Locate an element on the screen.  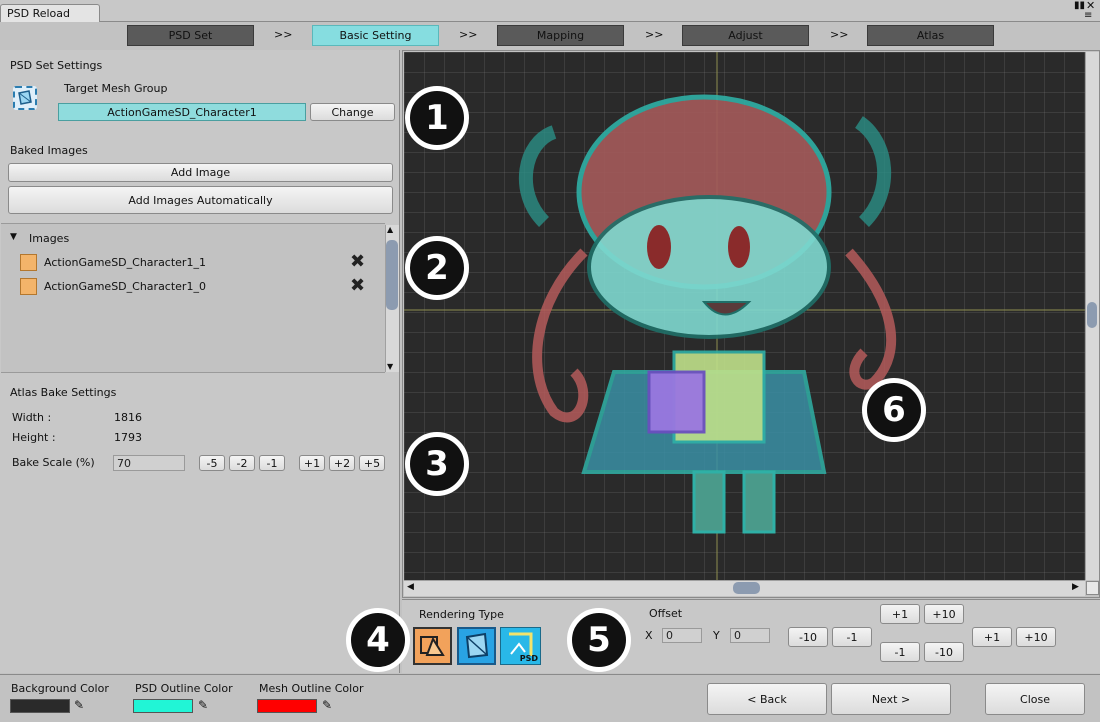
height-value: 1793 is located at coordinates (128, 437).